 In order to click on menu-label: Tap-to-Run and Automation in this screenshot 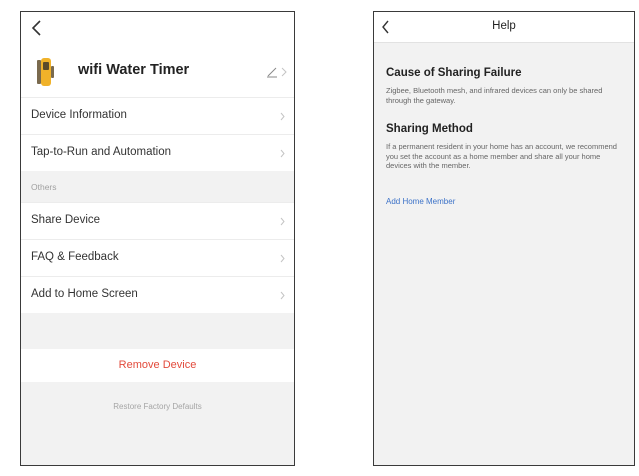, I will do `click(101, 152)`.